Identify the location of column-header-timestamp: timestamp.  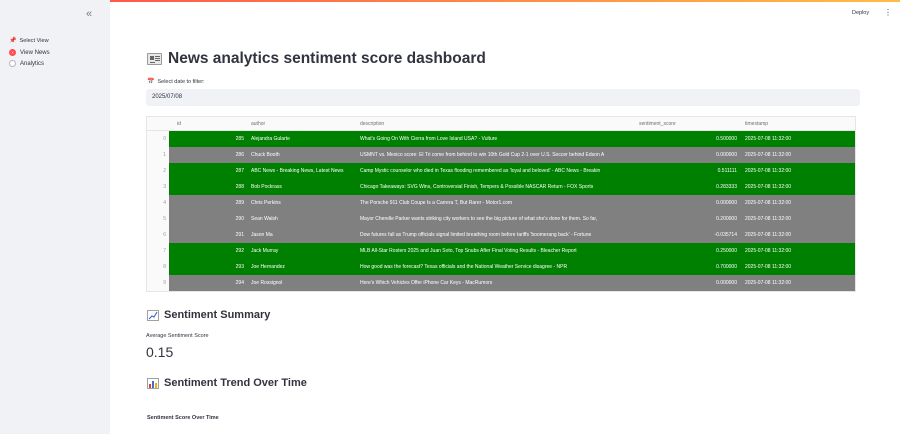
(756, 124).